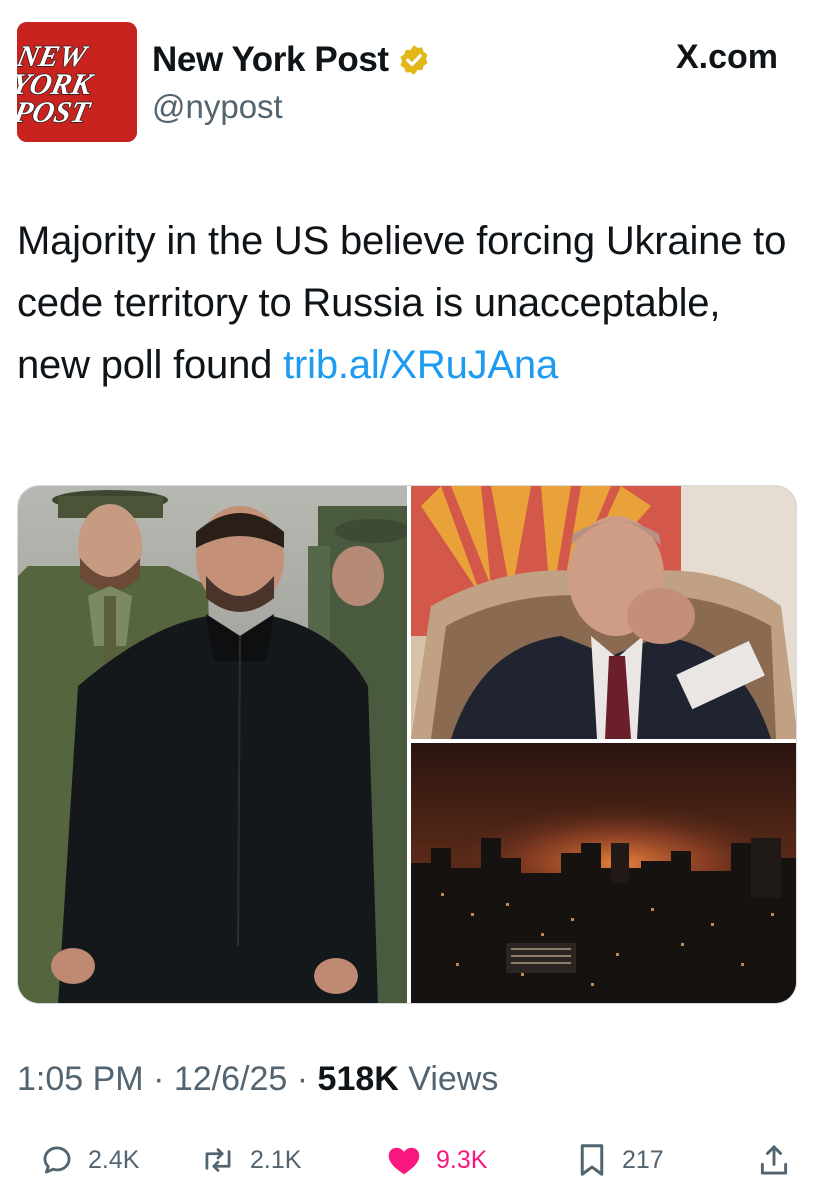 The width and height of the screenshot is (814, 1199). I want to click on platform-label: X.com, so click(726, 57).